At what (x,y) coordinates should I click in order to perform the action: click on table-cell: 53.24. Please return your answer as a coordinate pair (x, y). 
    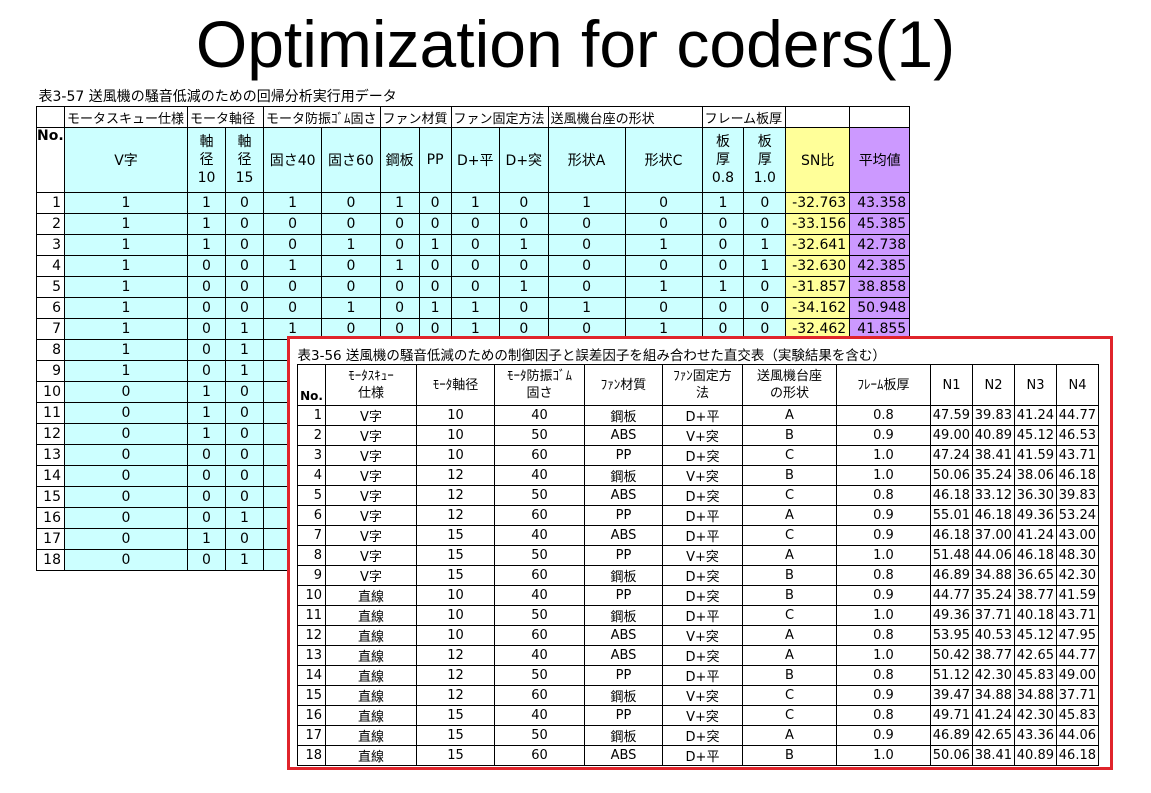
    Looking at the image, I should click on (1077, 515).